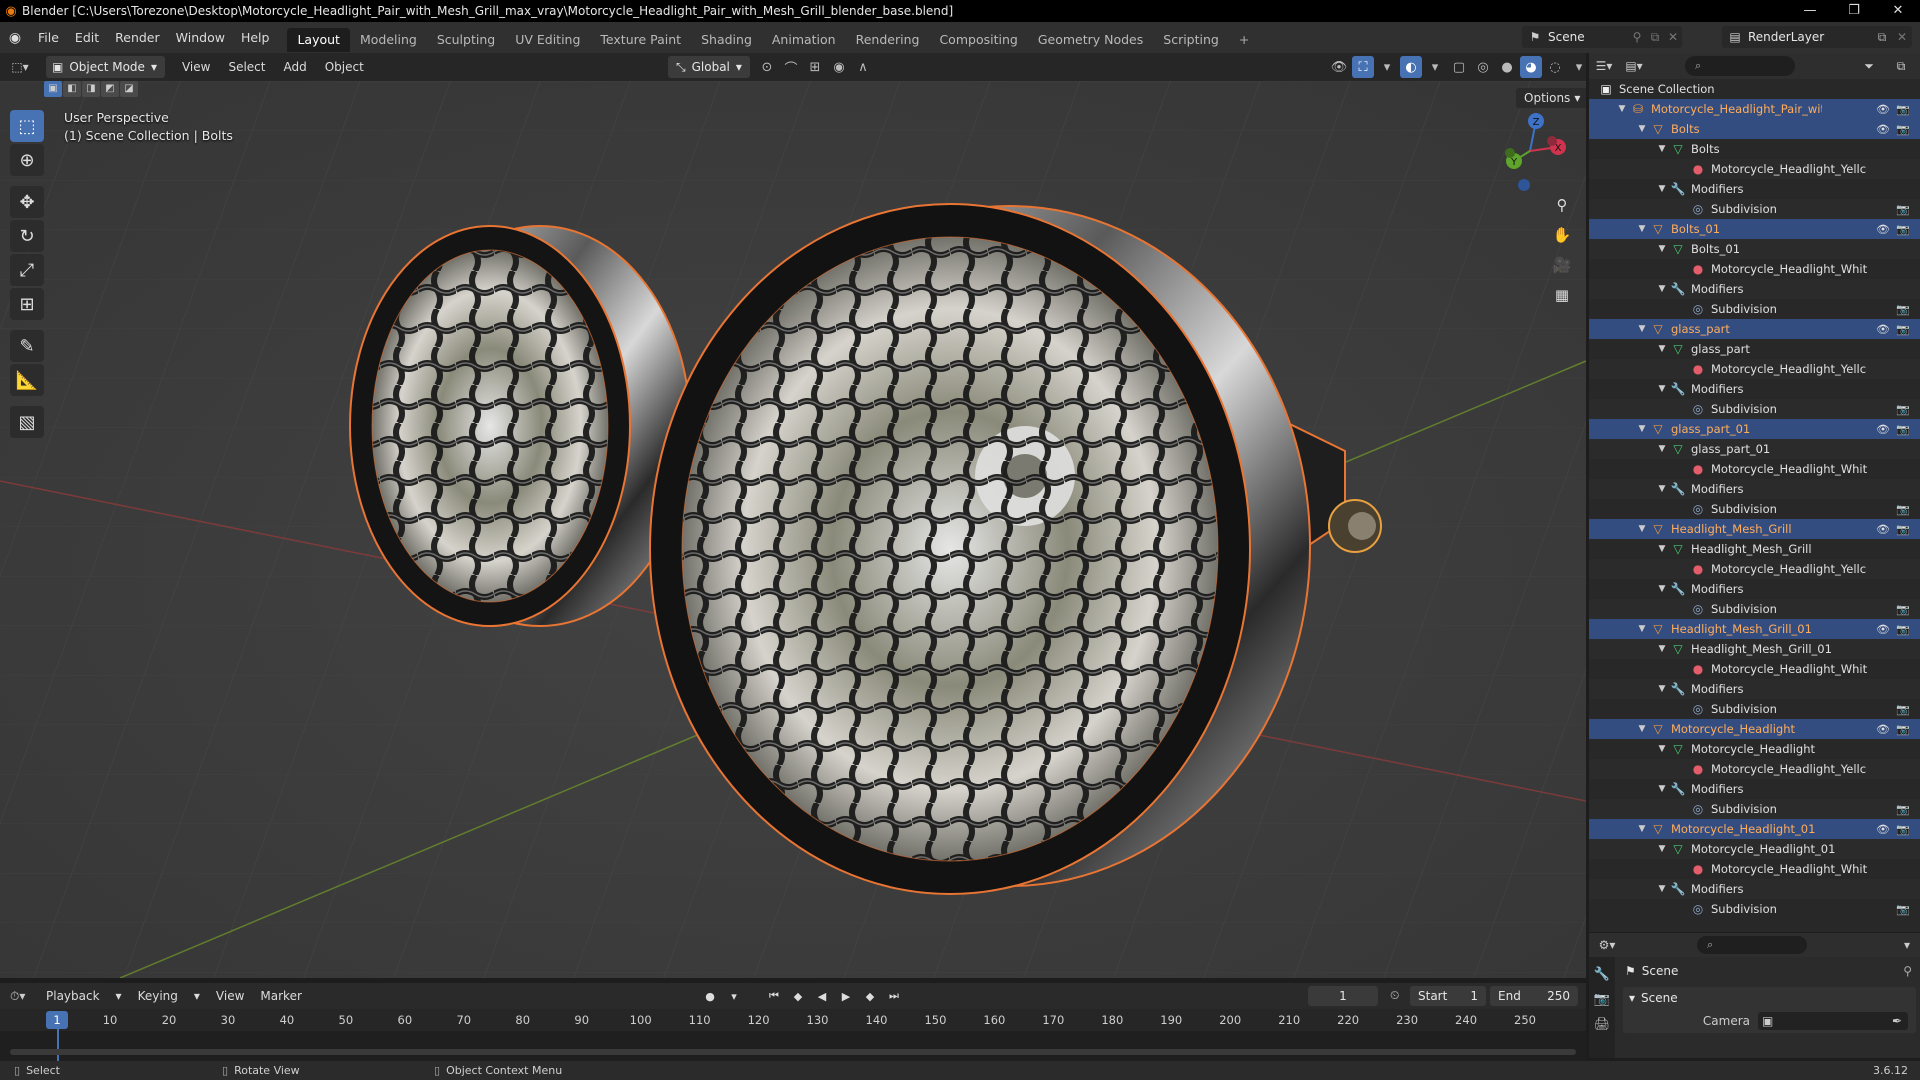 The height and width of the screenshot is (1080, 1920). What do you see at coordinates (1562, 235) in the screenshot?
I see `pan-hand-icon: ✋` at bounding box center [1562, 235].